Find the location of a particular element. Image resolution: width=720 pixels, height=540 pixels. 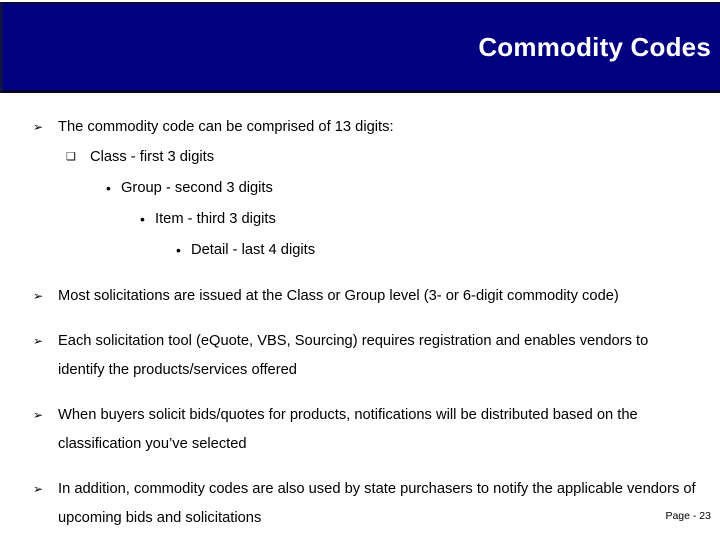

bullet-item-4: • Item - third 3 digits is located at coordinates (418, 219).